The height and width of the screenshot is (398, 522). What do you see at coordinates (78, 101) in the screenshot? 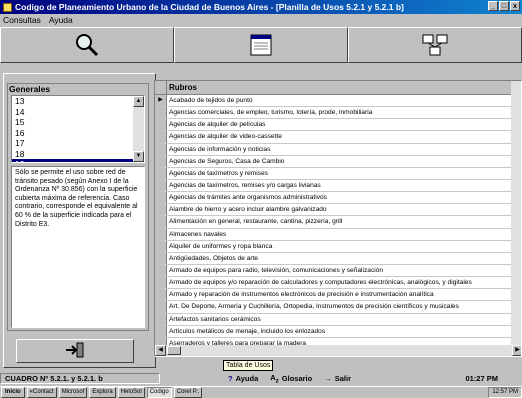
I see `code-item: 13` at bounding box center [78, 101].